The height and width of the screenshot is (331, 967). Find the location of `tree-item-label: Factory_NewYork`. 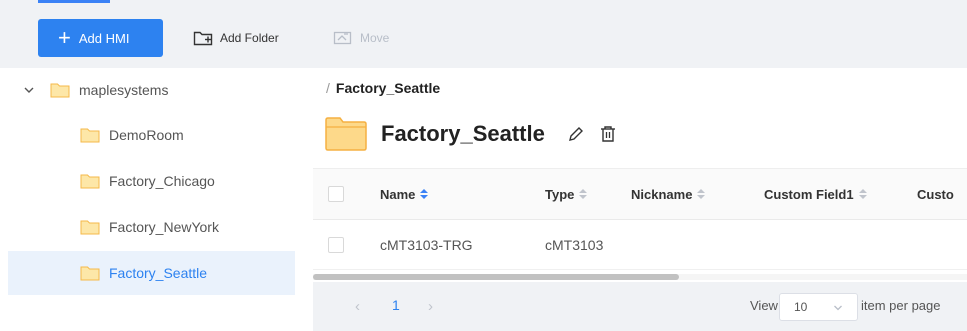

tree-item-label: Factory_NewYork is located at coordinates (164, 227).